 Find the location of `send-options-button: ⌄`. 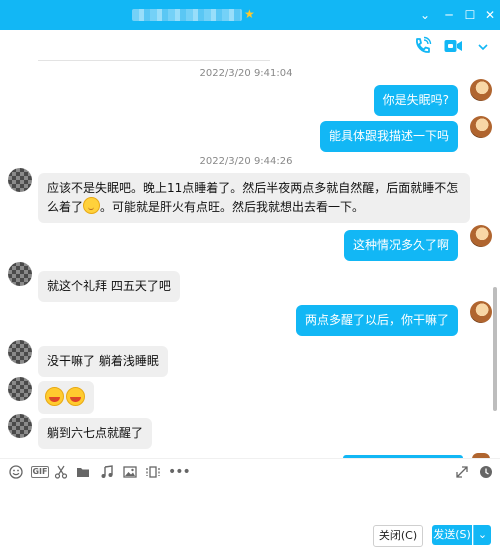

send-options-button: ⌄ is located at coordinates (482, 535).